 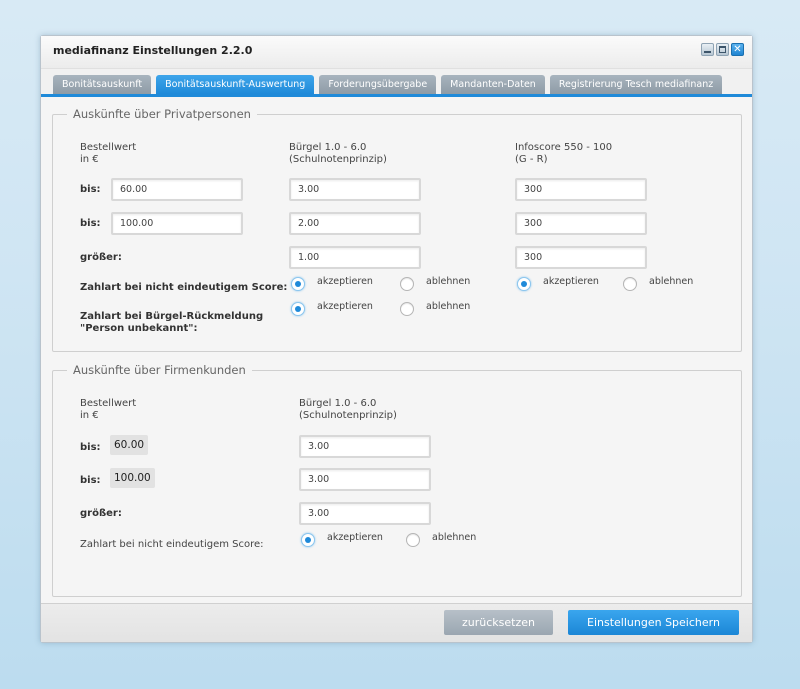 What do you see at coordinates (108, 410) in the screenshot?
I see `business-col1-header: Bestellwert in €` at bounding box center [108, 410].